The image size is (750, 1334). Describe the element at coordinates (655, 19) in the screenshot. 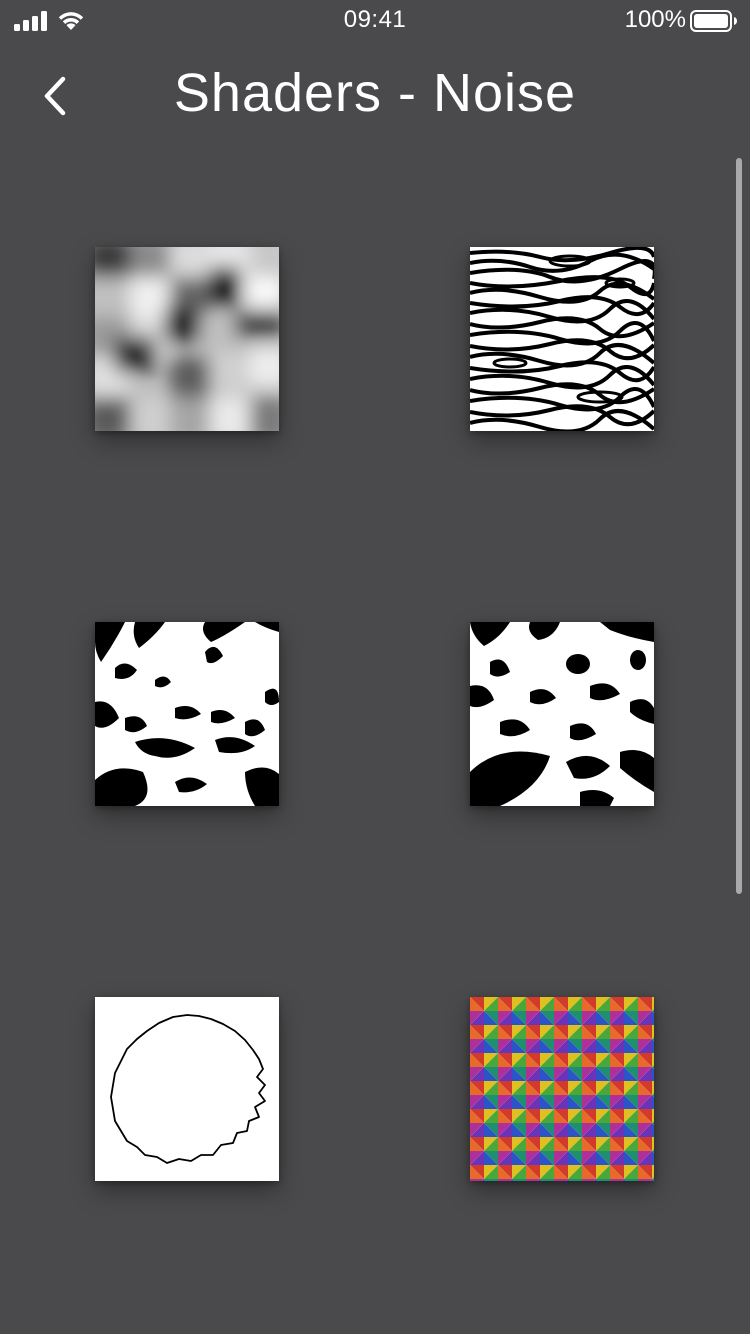

I see `battery-percent: 100%` at that location.